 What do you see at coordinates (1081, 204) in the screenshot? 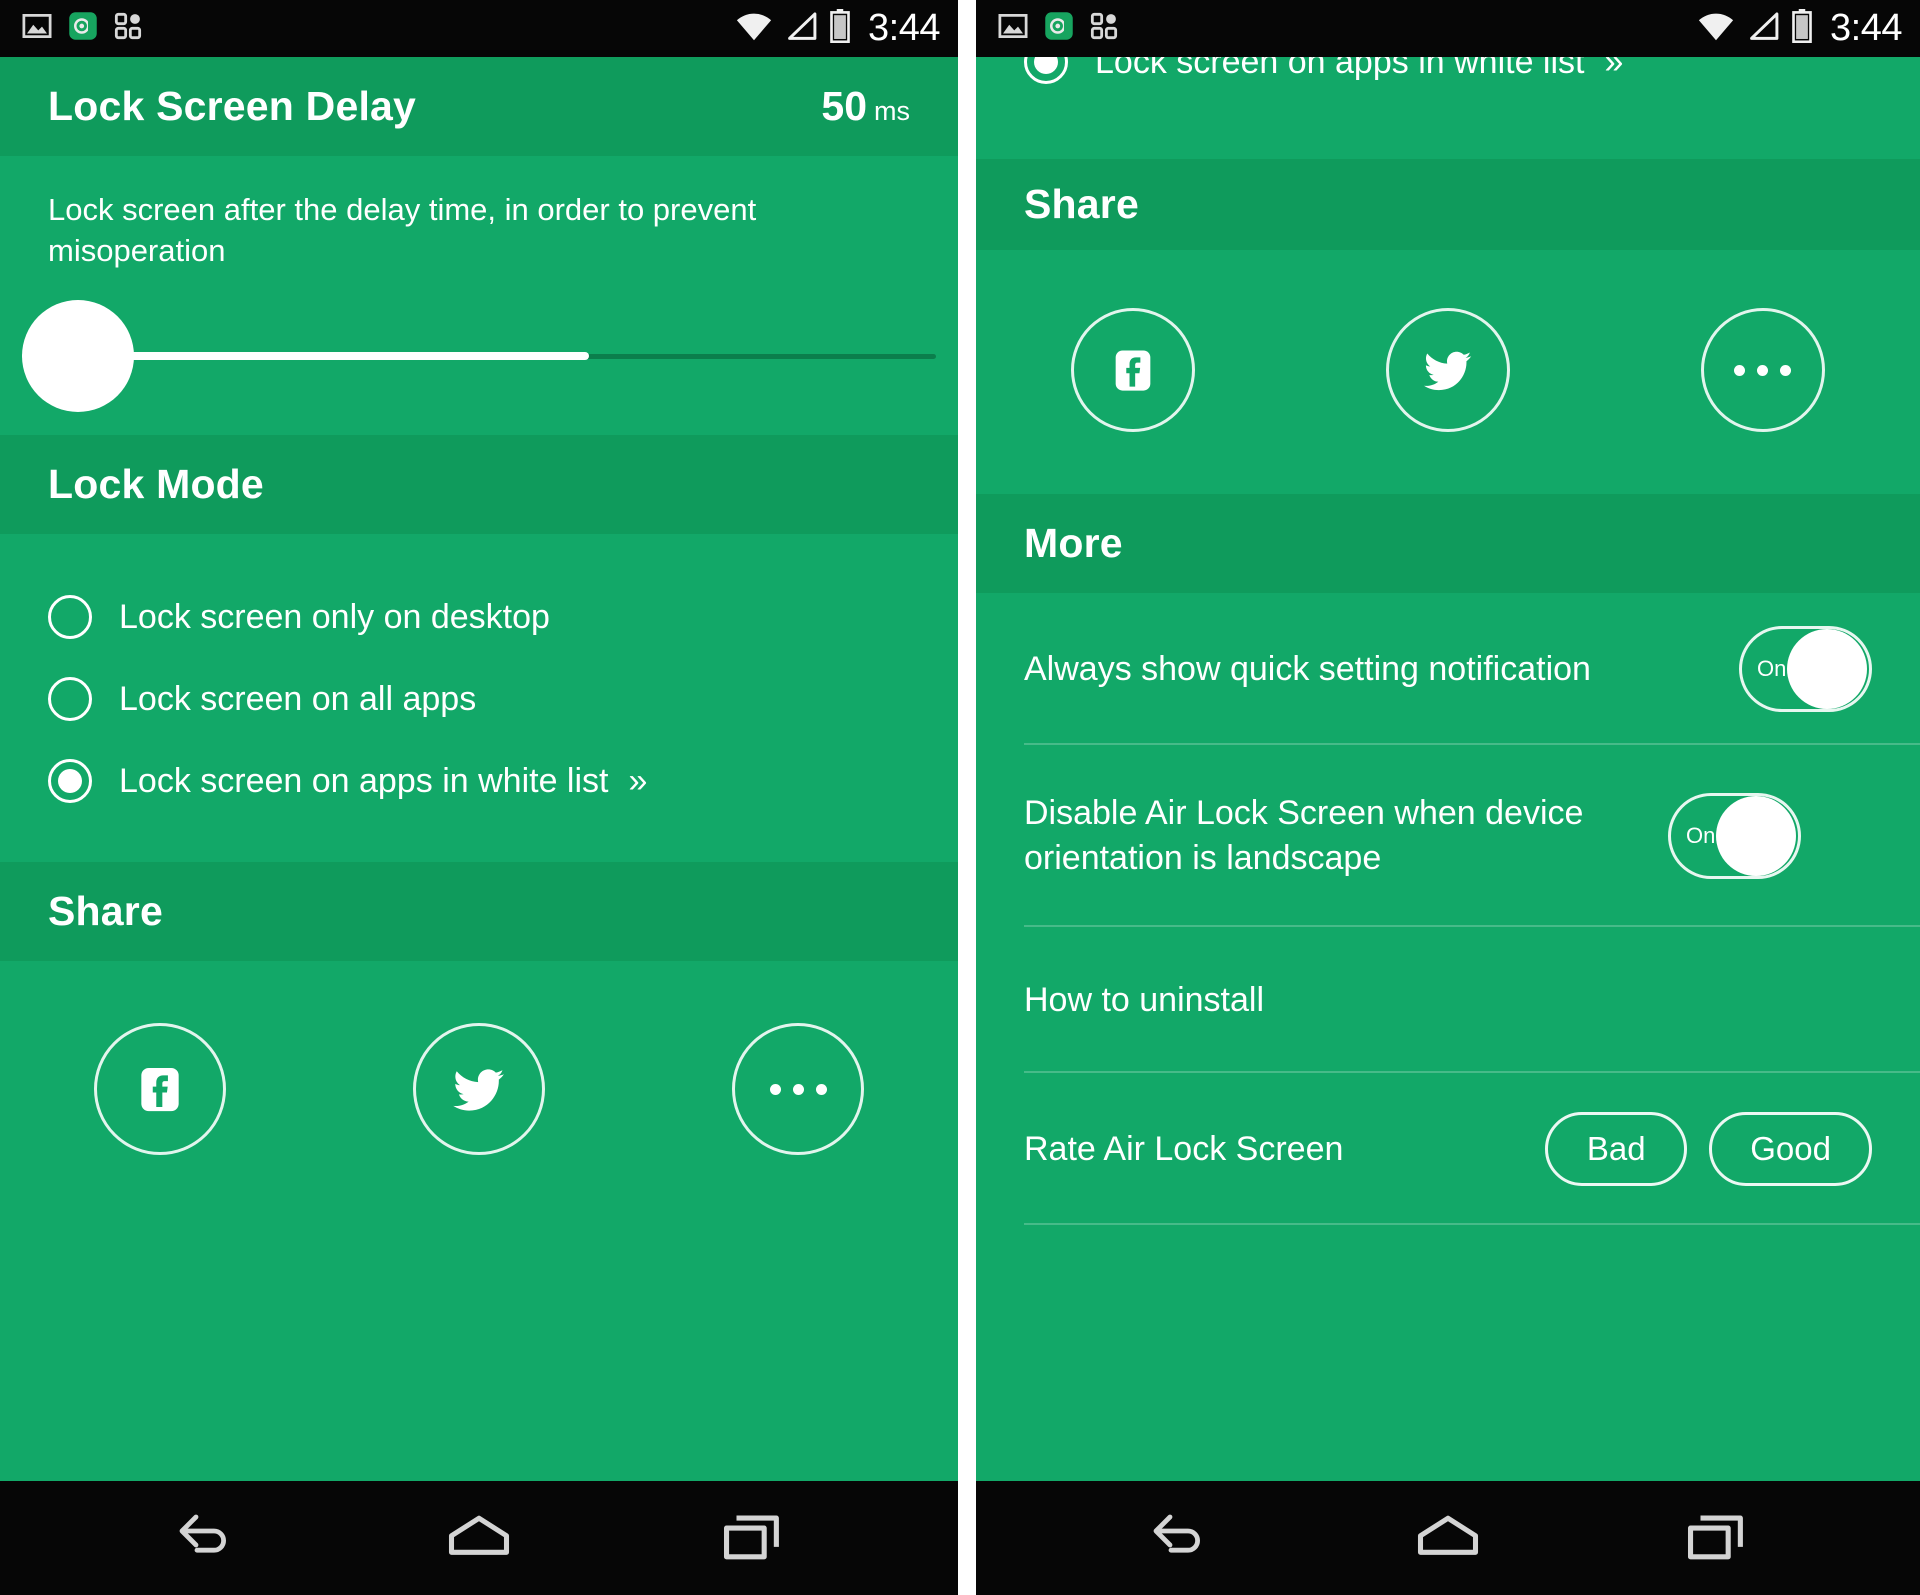
I see `share-title-right: Share` at bounding box center [1081, 204].